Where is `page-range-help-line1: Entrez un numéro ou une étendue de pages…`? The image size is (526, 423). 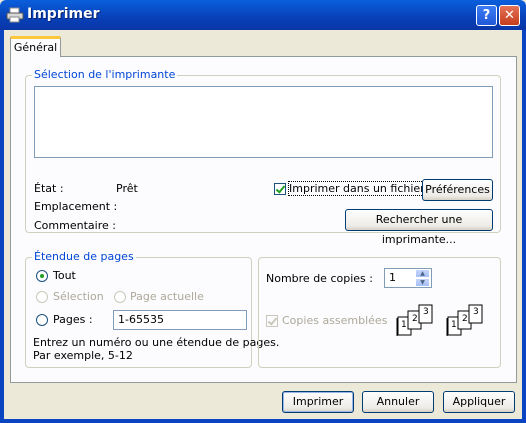 page-range-help-line1: Entrez un numéro ou une étendue de pages… is located at coordinates (156, 342).